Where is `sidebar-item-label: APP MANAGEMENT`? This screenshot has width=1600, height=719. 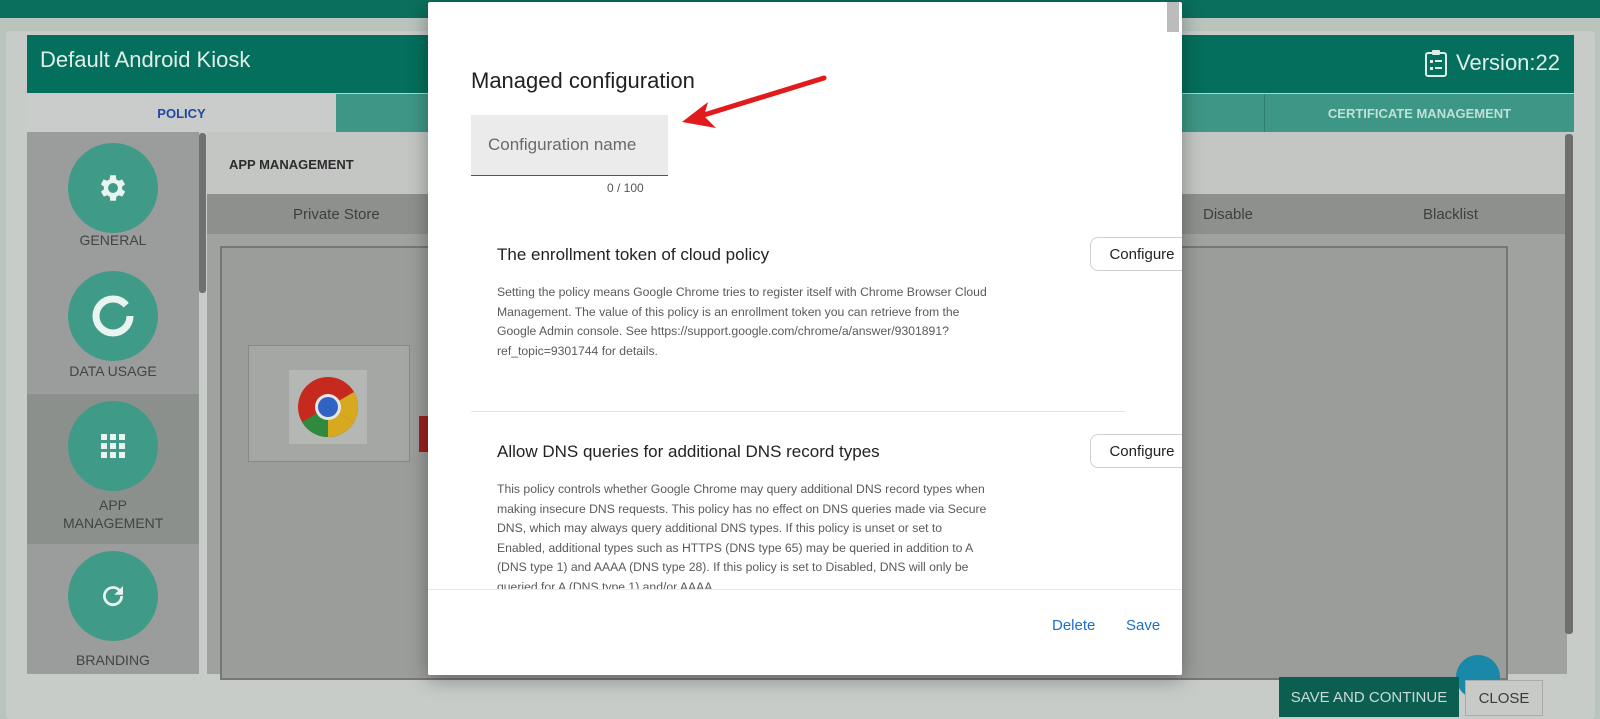
sidebar-item-label: APP MANAGEMENT is located at coordinates (113, 514).